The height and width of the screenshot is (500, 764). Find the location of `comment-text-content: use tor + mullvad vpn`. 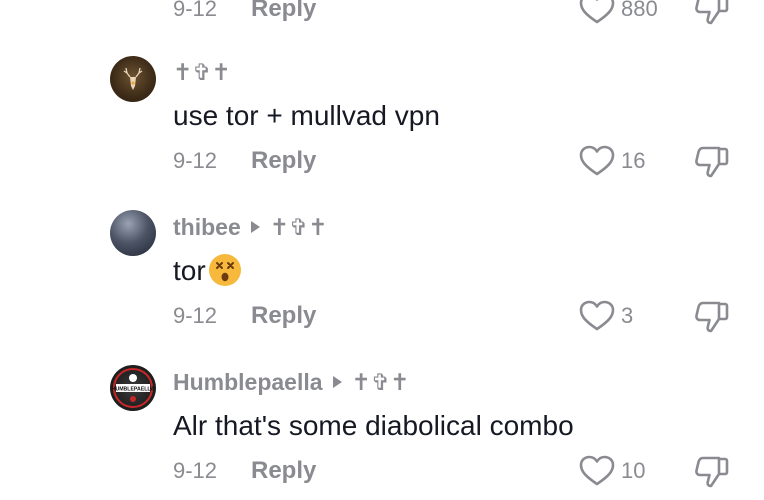

comment-text-content: use tor + mullvad vpn is located at coordinates (306, 115).